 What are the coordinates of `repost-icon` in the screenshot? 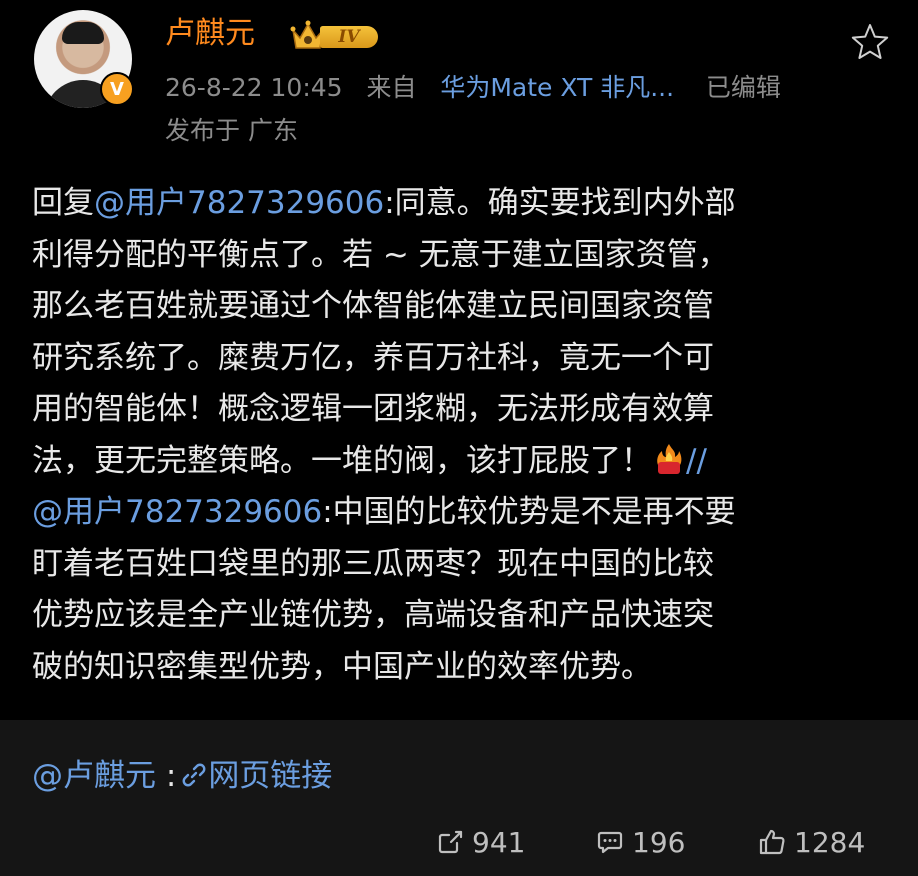 It's located at (450, 842).